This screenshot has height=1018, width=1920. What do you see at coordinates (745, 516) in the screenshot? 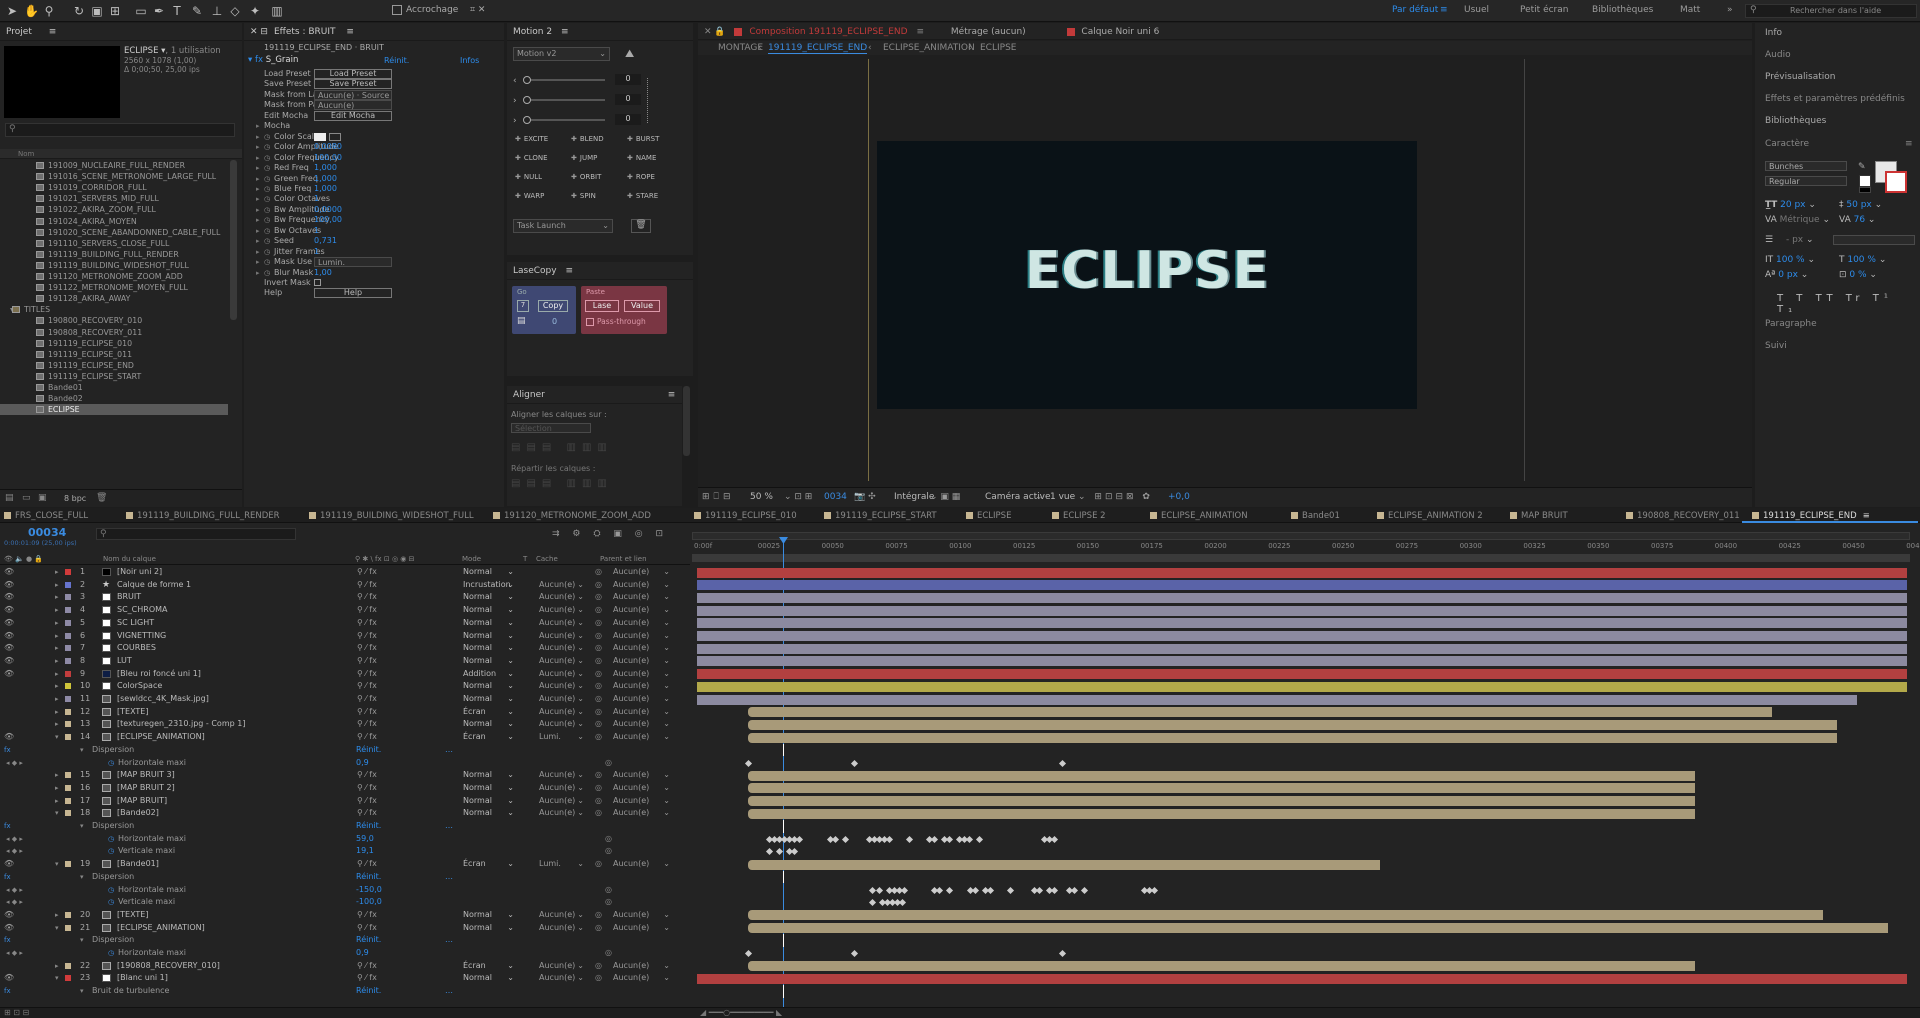
I see `timeline-tab: 191119_ECLIPSE_010` at bounding box center [745, 516].